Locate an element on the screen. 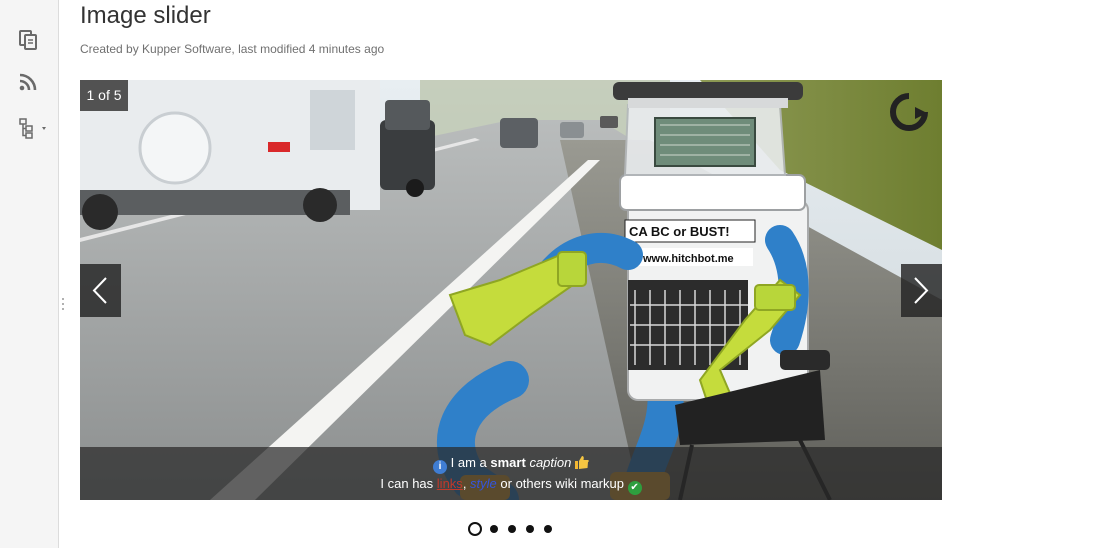 The image size is (1120, 548). slide-counter: 1 of 5 is located at coordinates (104, 95).